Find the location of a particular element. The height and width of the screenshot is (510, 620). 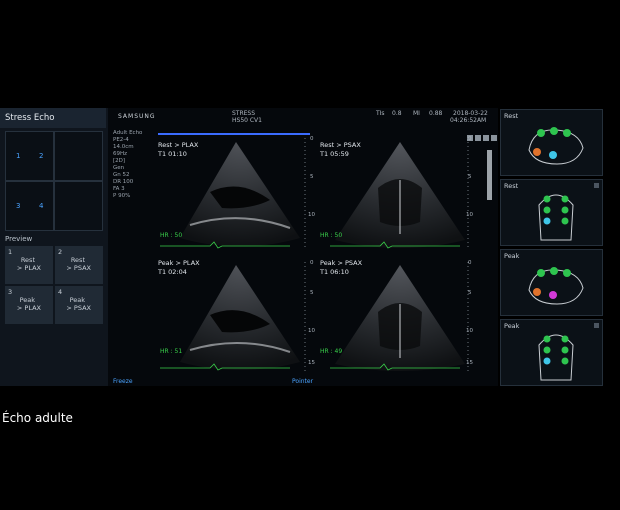

system-model: HS50 CV1 is located at coordinates (247, 120).